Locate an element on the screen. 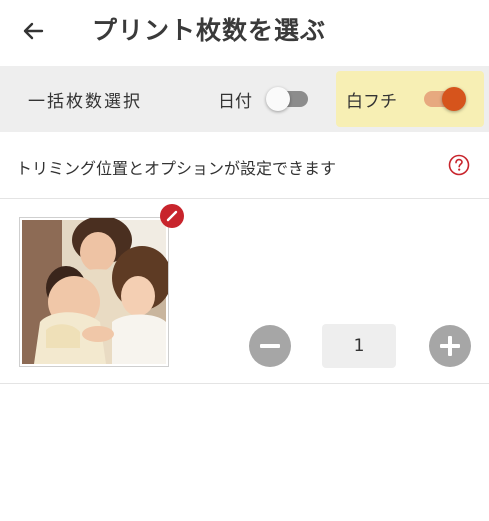 The height and width of the screenshot is (521, 489). increase-quantity-button is located at coordinates (450, 346).